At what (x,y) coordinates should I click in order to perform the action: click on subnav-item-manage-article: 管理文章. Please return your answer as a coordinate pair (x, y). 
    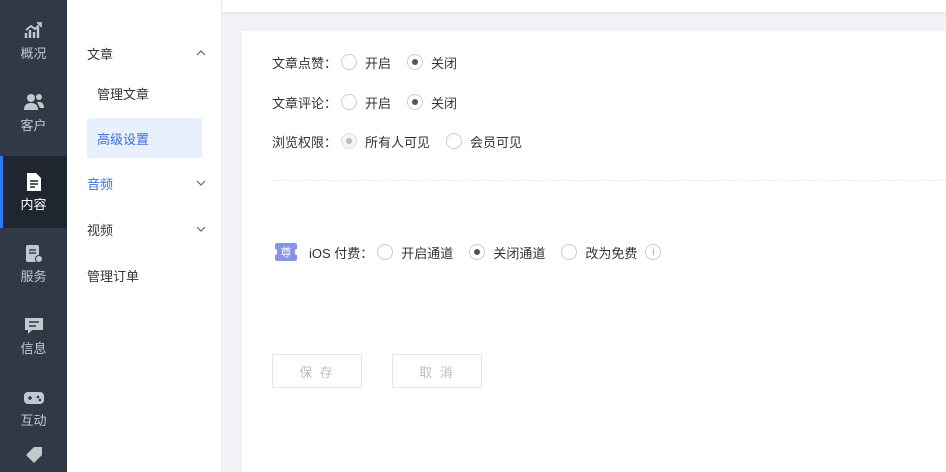
    Looking at the image, I should click on (144, 93).